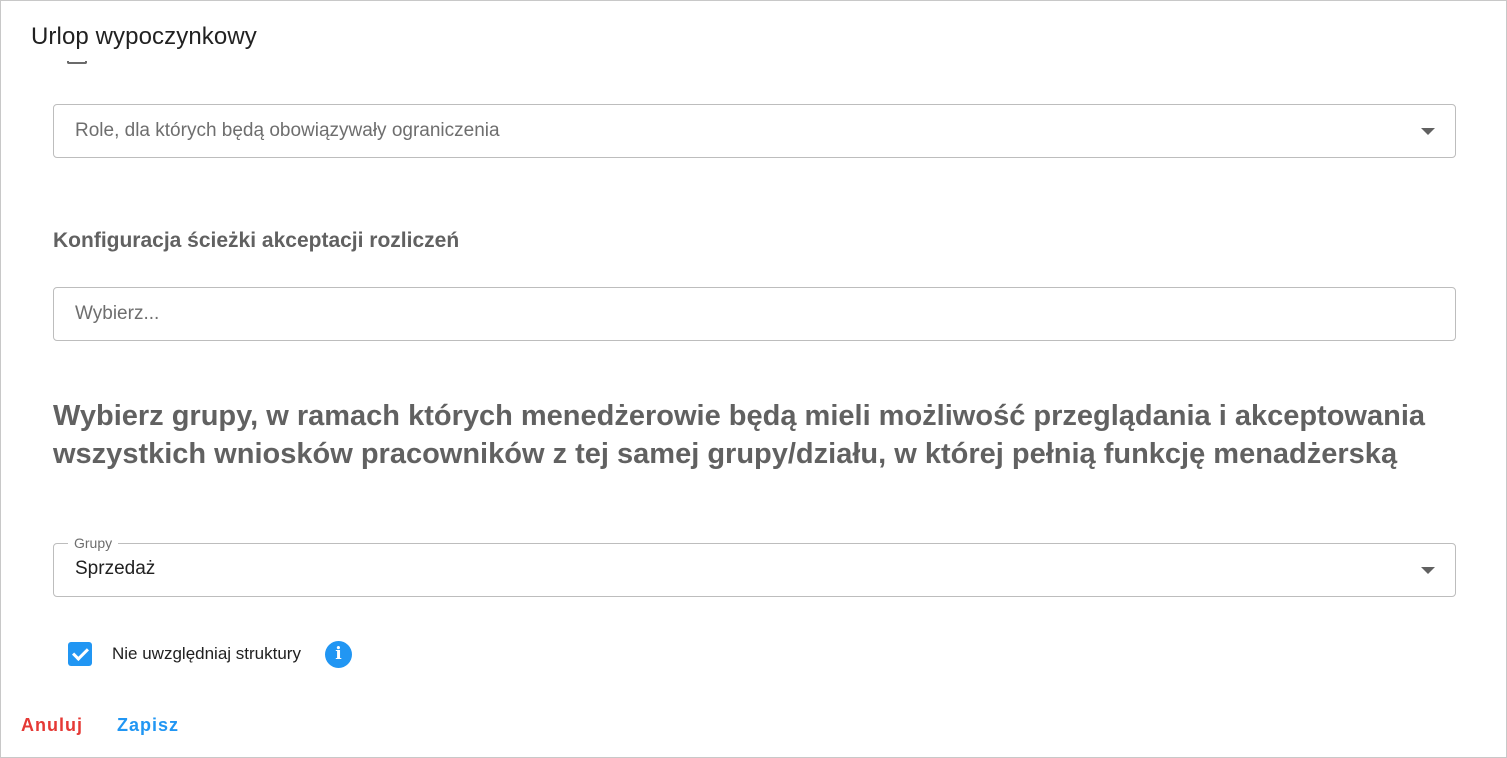 This screenshot has height=758, width=1507. Describe the element at coordinates (77, 62) in the screenshot. I see `partially-hidden-checkbox` at that location.